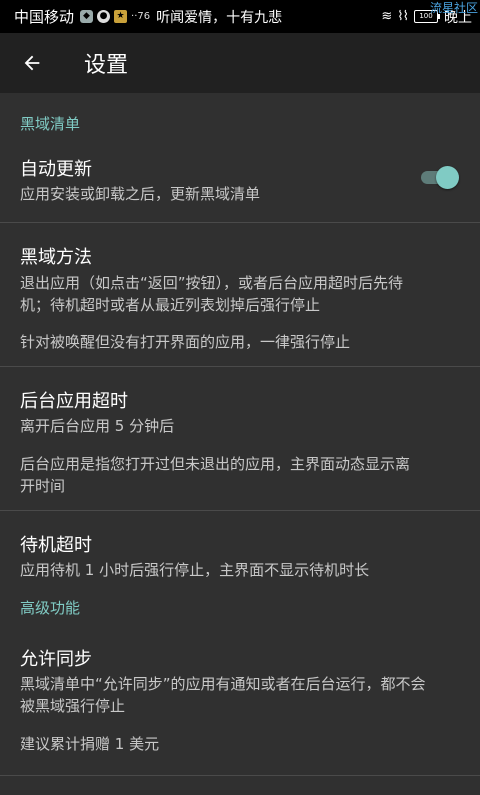  What do you see at coordinates (440, 177) in the screenshot?
I see `auto-update-toggle` at bounding box center [440, 177].